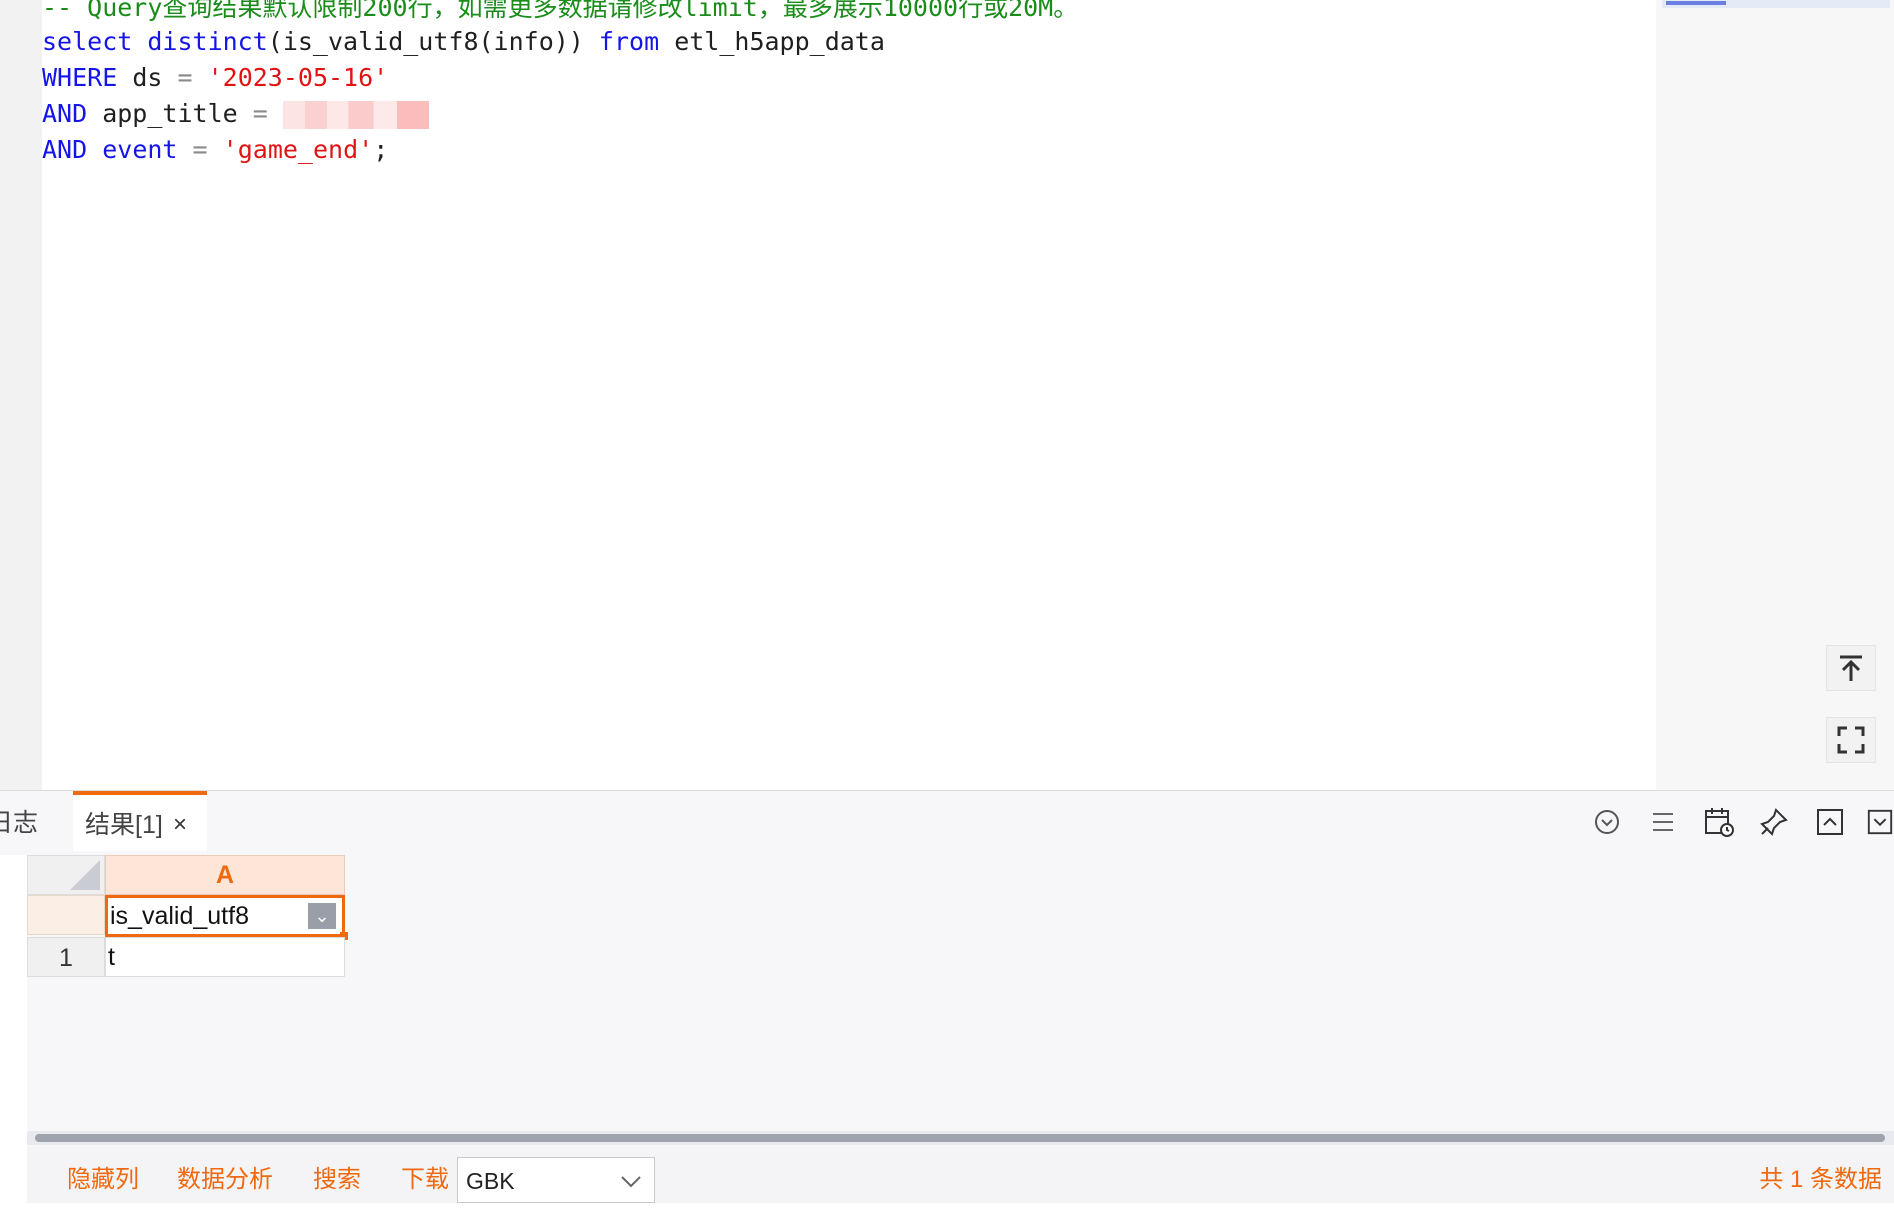 This screenshot has height=1220, width=1894. I want to click on tab-result-1: 结果[1] ×, so click(140, 821).